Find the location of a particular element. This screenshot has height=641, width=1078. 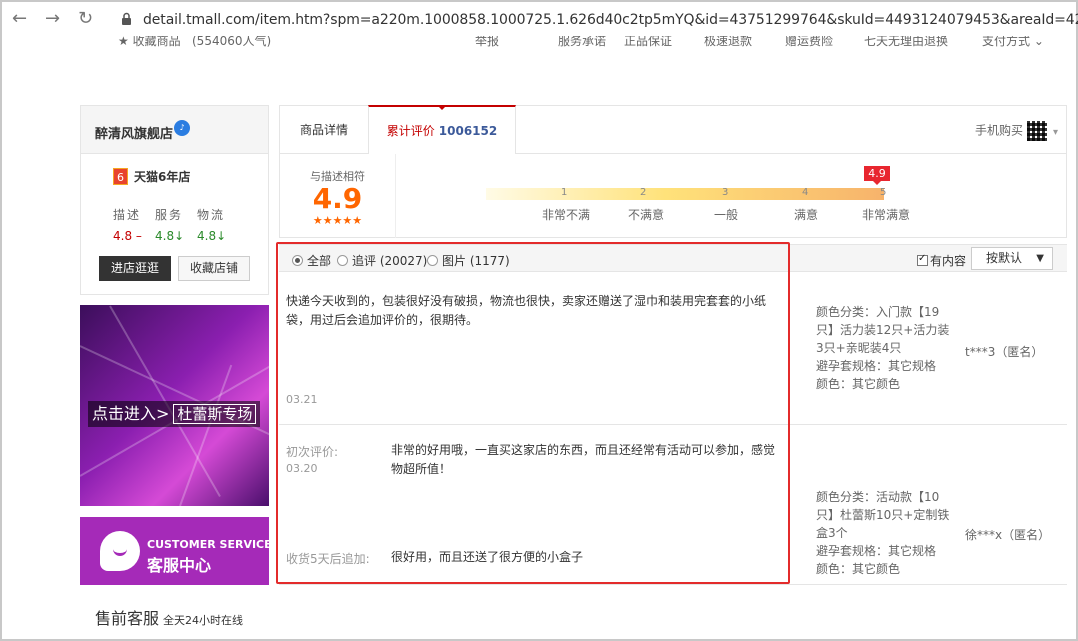

scale-tick: 5 is located at coordinates (883, 192).